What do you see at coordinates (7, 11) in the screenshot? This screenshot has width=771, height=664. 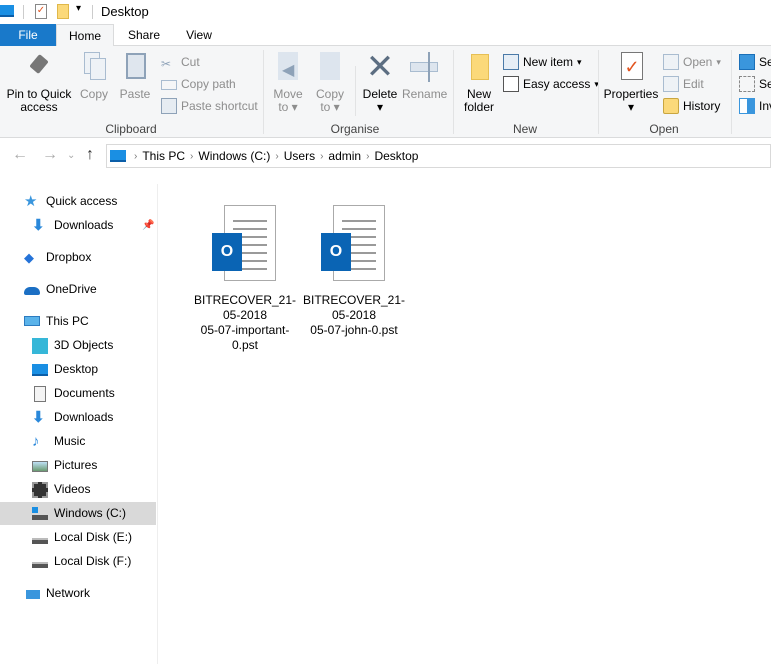 I see `explorer-icon` at bounding box center [7, 11].